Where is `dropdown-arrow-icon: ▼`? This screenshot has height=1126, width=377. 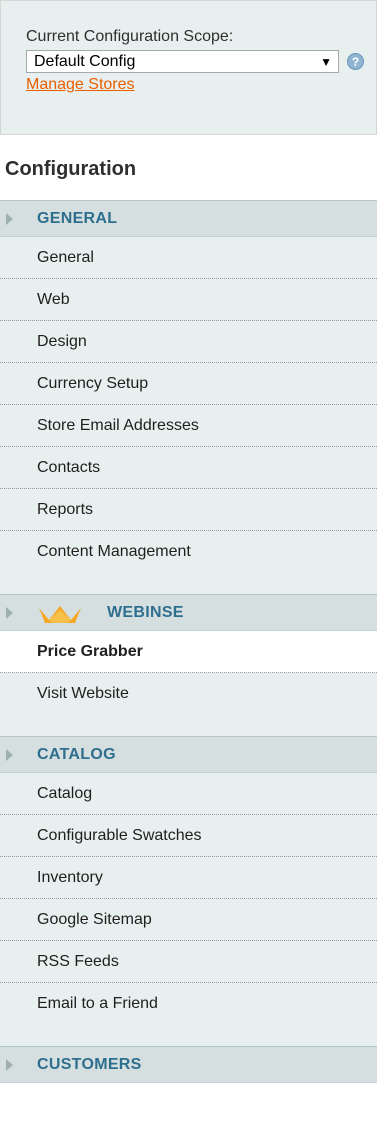
dropdown-arrow-icon: ▼ is located at coordinates (326, 61).